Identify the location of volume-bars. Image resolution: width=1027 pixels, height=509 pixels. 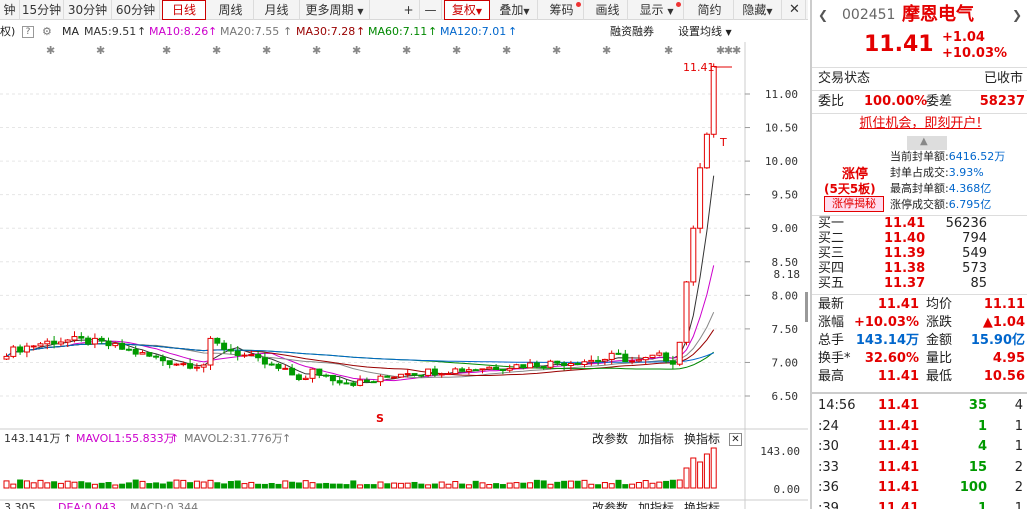
(360, 468).